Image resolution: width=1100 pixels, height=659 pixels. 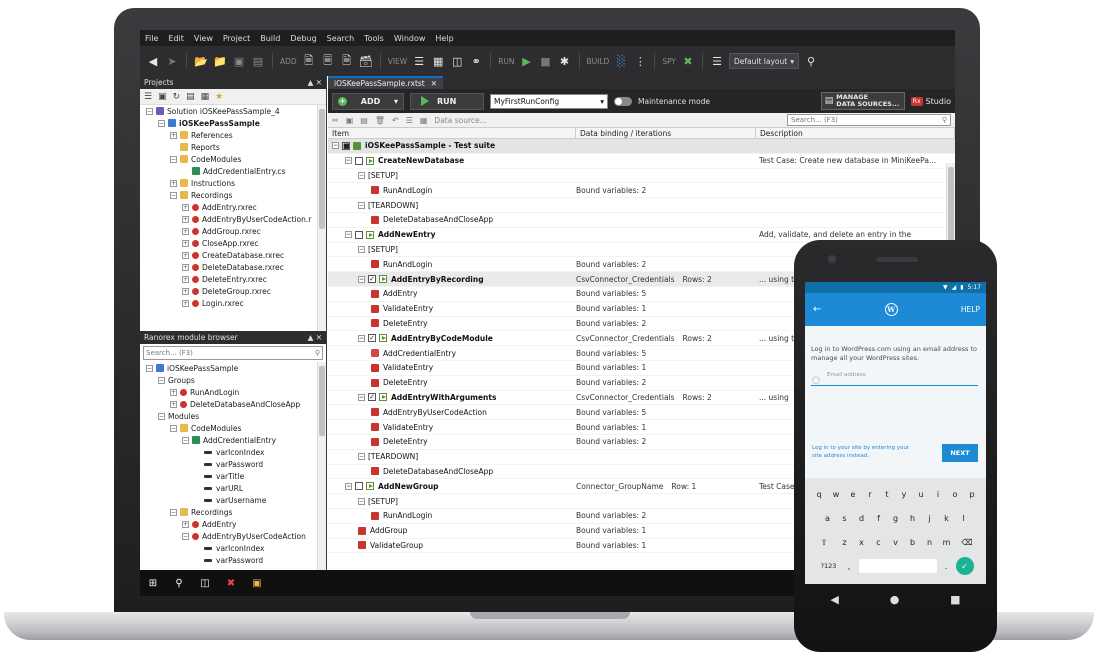 I want to click on view-link-icon: ⚭, so click(x=476, y=61).